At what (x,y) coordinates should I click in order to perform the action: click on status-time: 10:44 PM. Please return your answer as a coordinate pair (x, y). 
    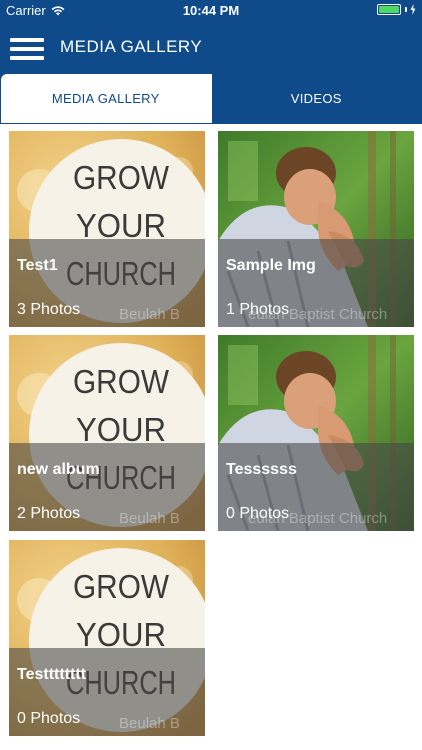
    Looking at the image, I should click on (211, 10).